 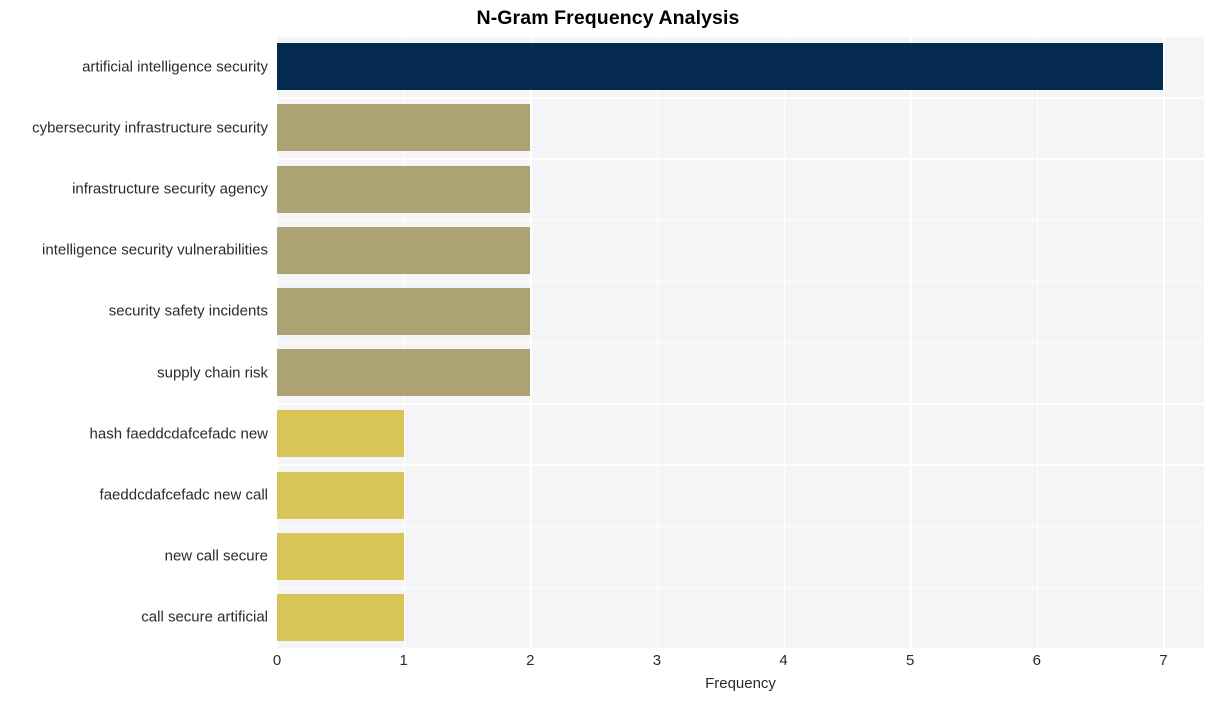 I want to click on x-axis-tick-label: 7, so click(x=1163, y=660).